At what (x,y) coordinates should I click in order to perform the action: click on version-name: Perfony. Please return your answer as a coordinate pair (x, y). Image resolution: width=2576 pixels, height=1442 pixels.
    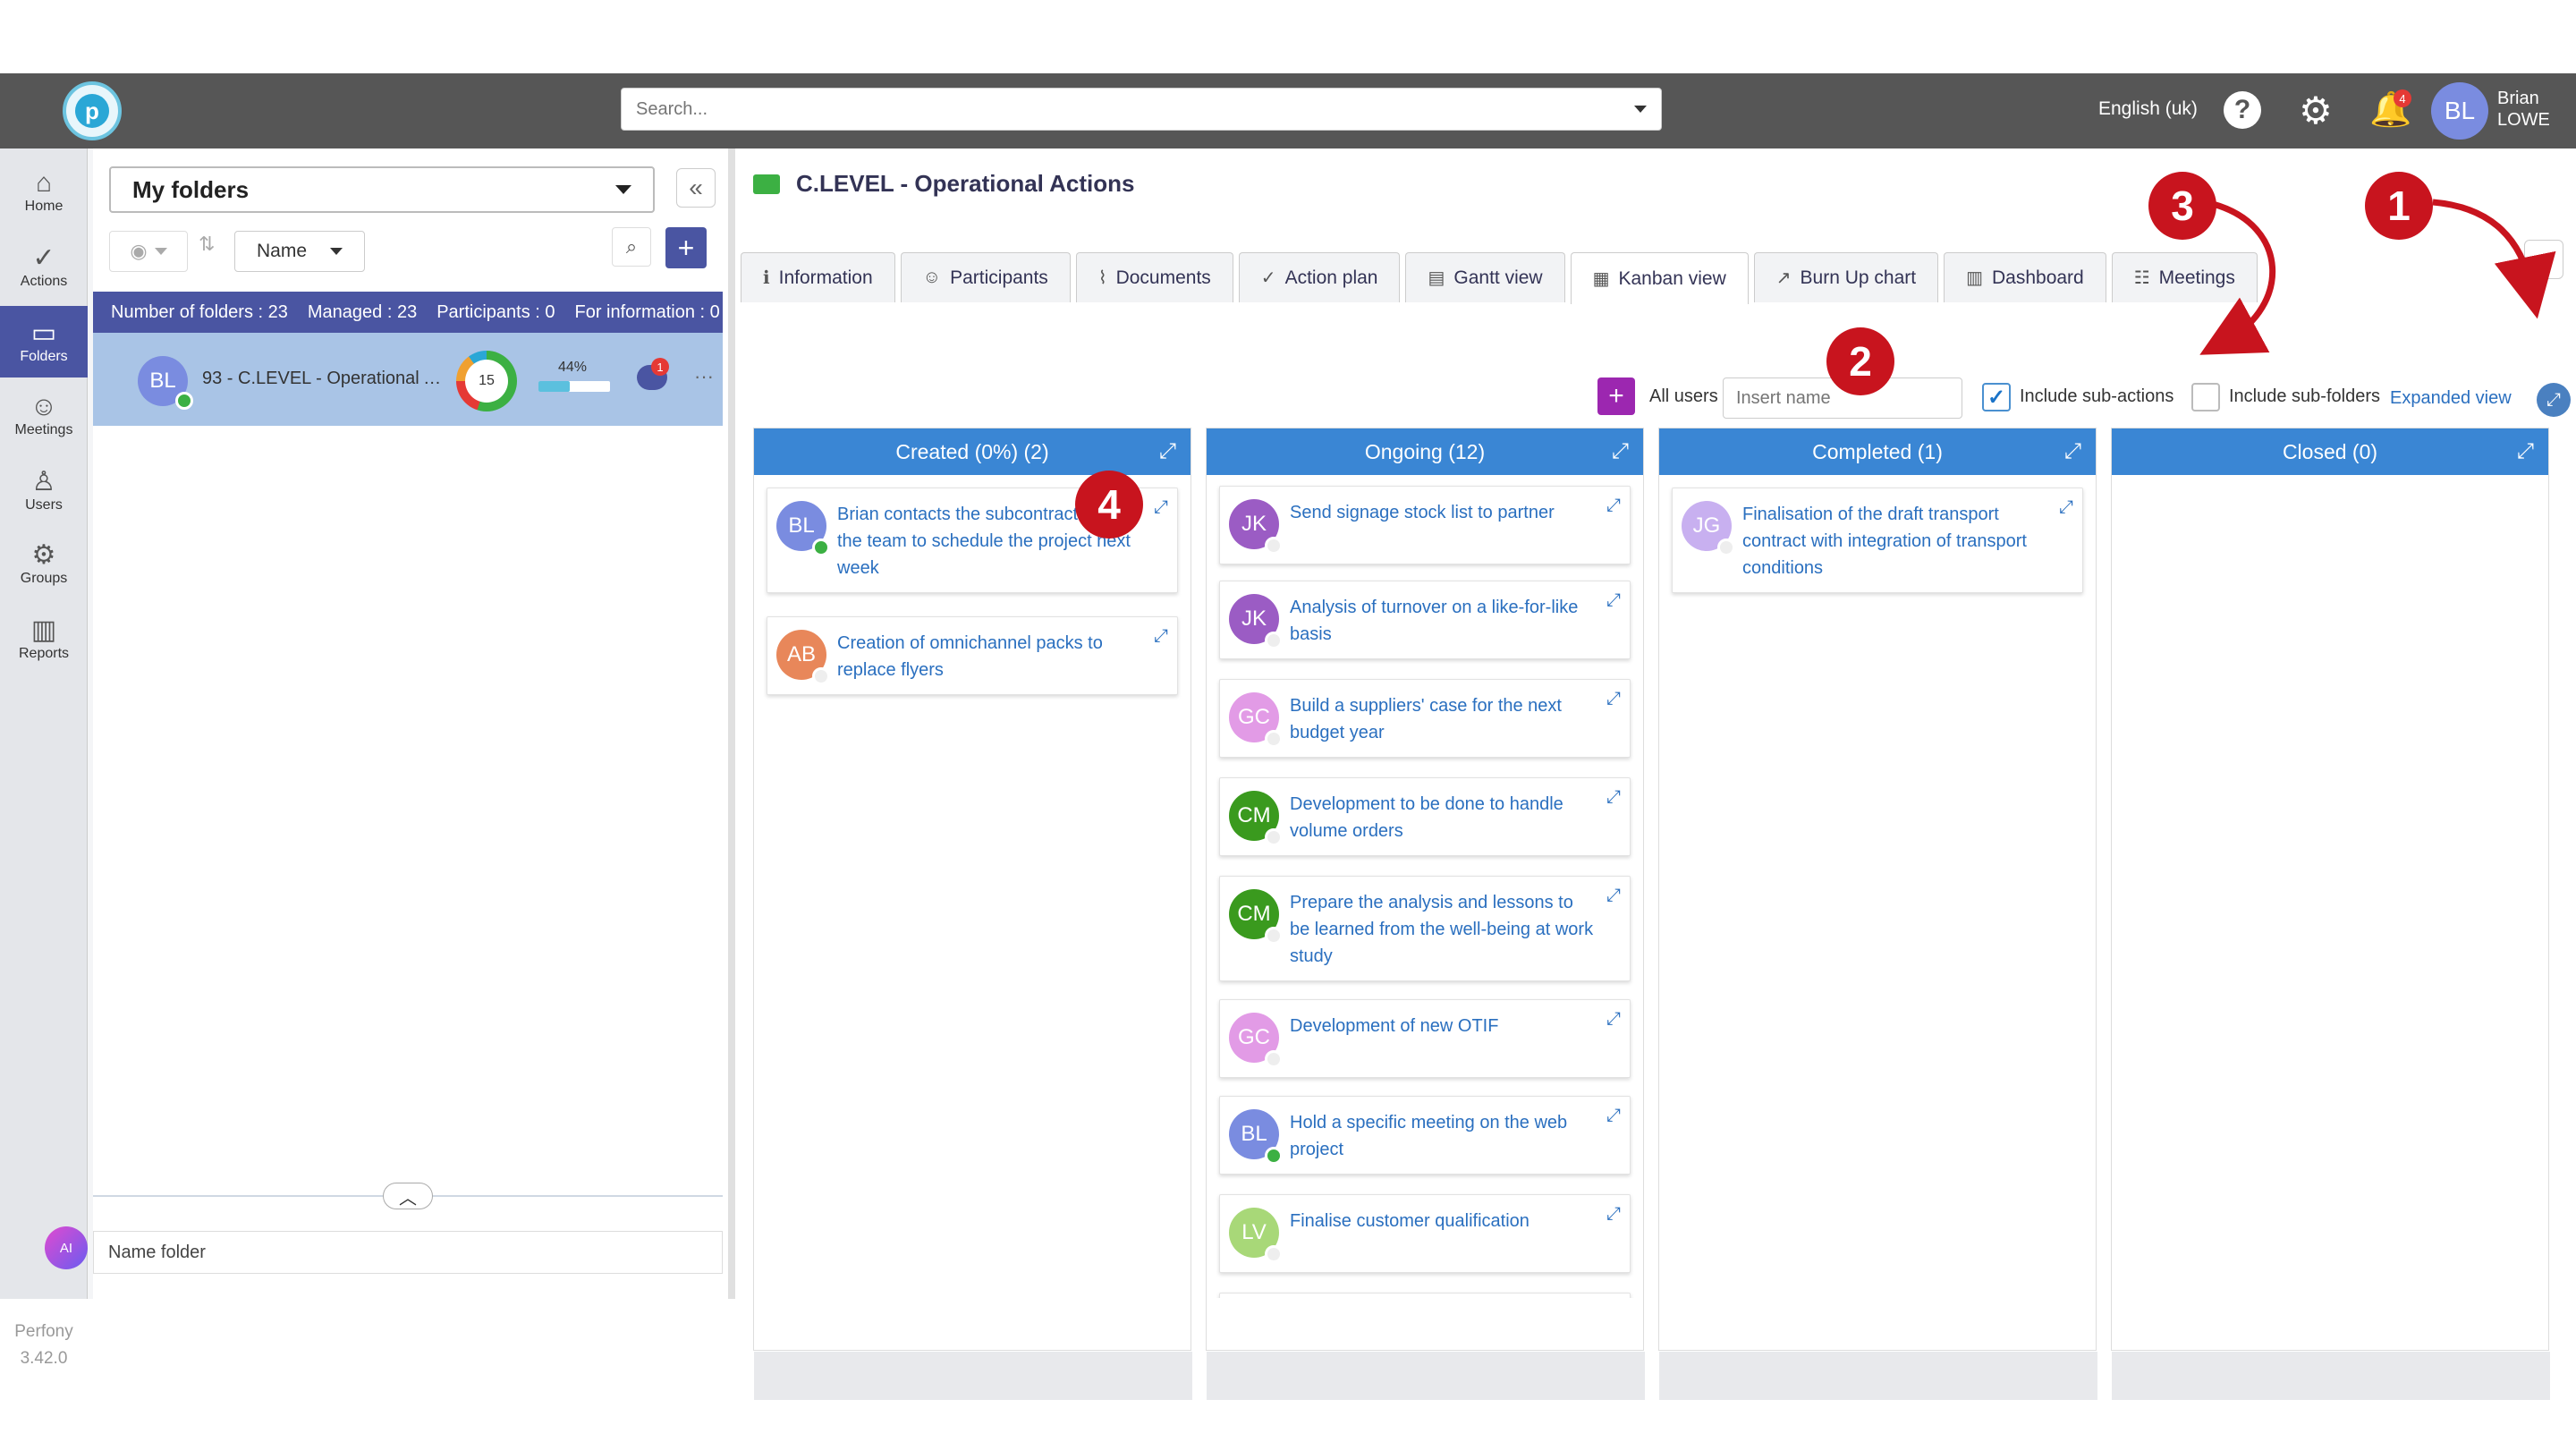
    Looking at the image, I should click on (43, 1331).